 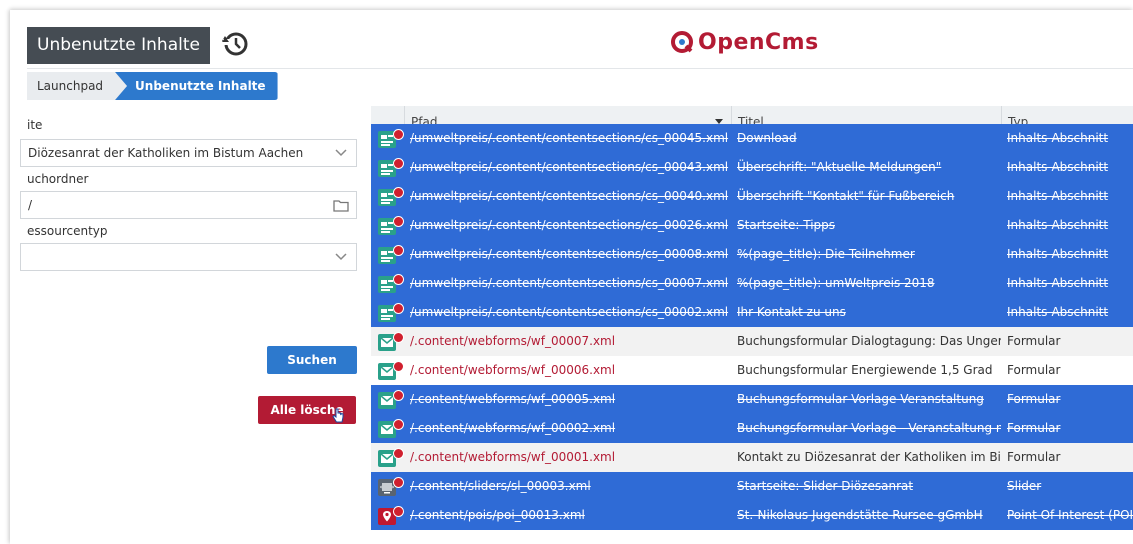 I want to click on cell-path: /.content/webforms/wf_00002.xml, so click(x=513, y=428).